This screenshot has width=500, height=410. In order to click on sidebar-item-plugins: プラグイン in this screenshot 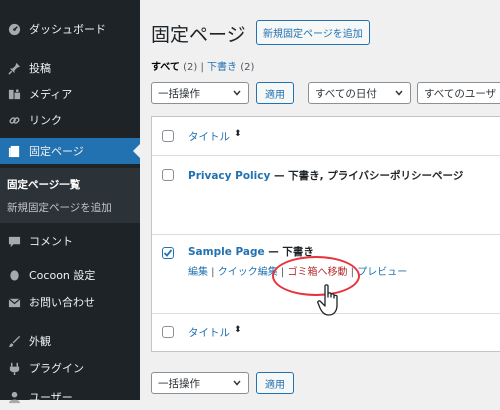, I will do `click(70, 368)`.